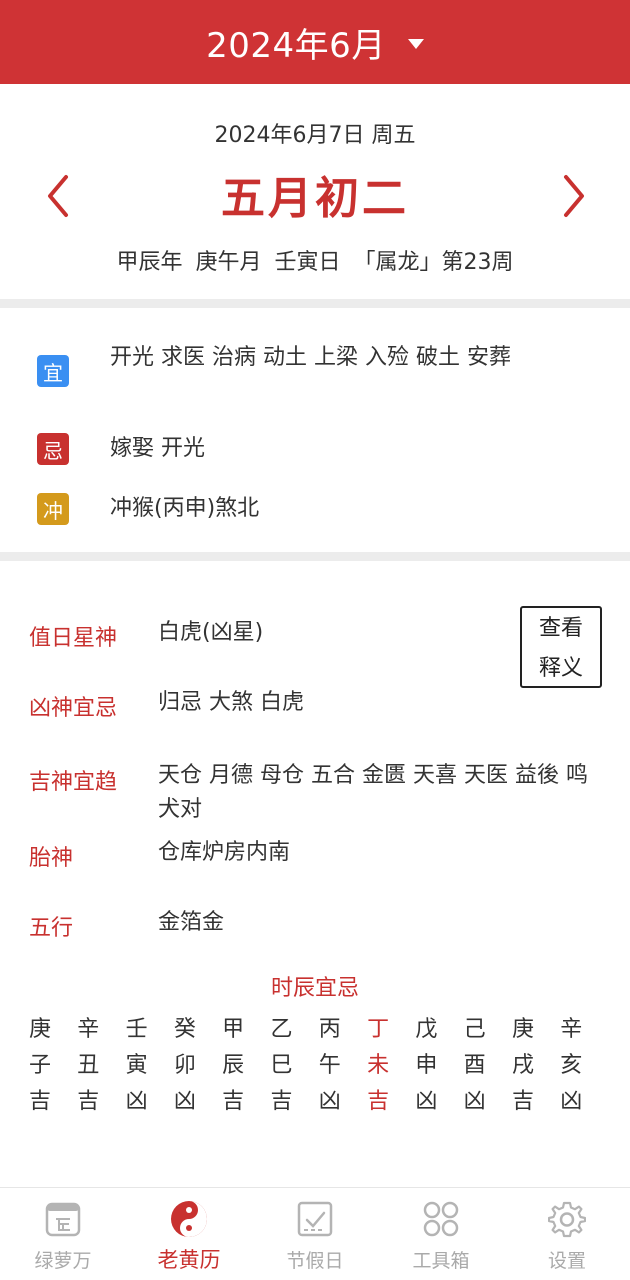 This screenshot has height=1280, width=630. Describe the element at coordinates (314, 988) in the screenshot. I see `hours-title: 时辰宜忌` at that location.